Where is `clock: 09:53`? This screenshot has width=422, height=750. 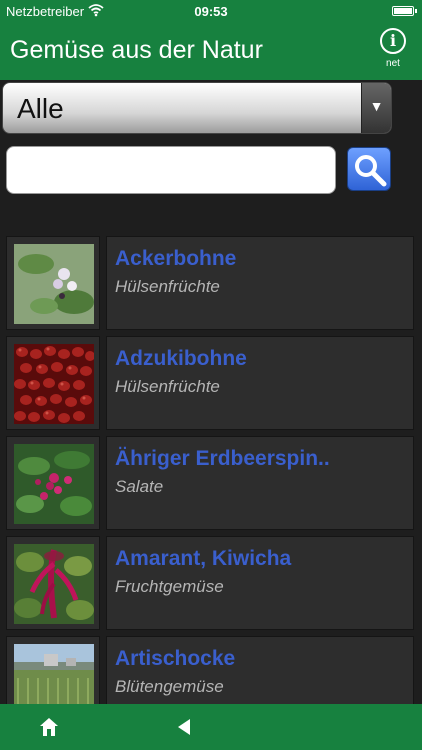 clock: 09:53 is located at coordinates (211, 11).